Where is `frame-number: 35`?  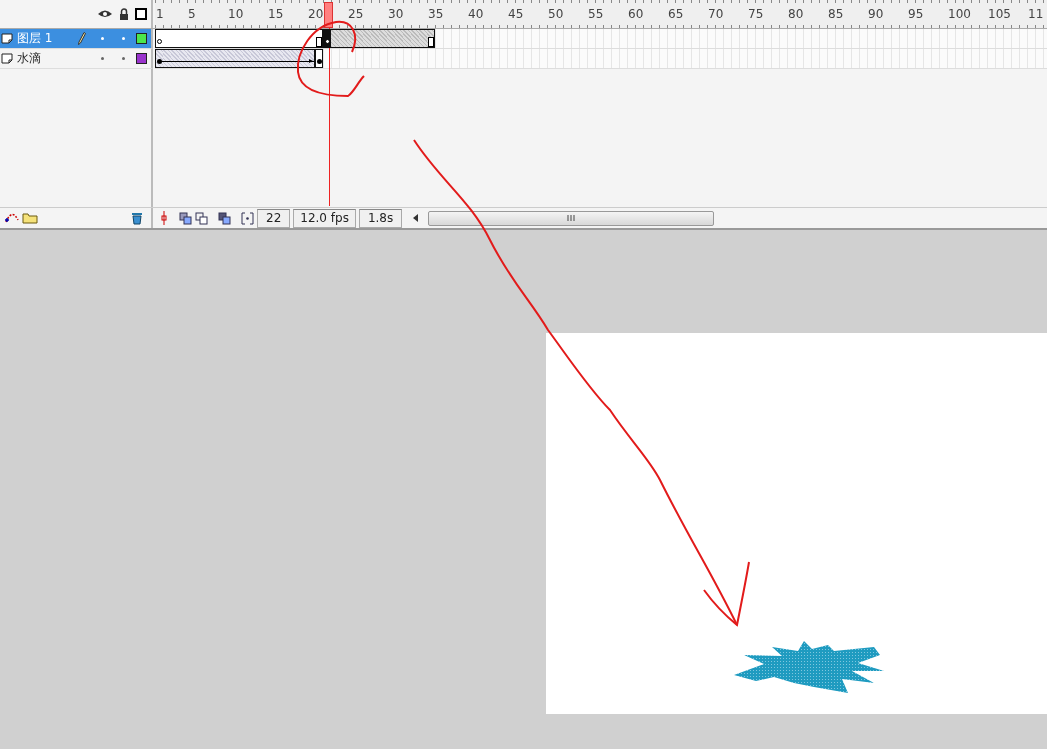
frame-number: 35 is located at coordinates (436, 14).